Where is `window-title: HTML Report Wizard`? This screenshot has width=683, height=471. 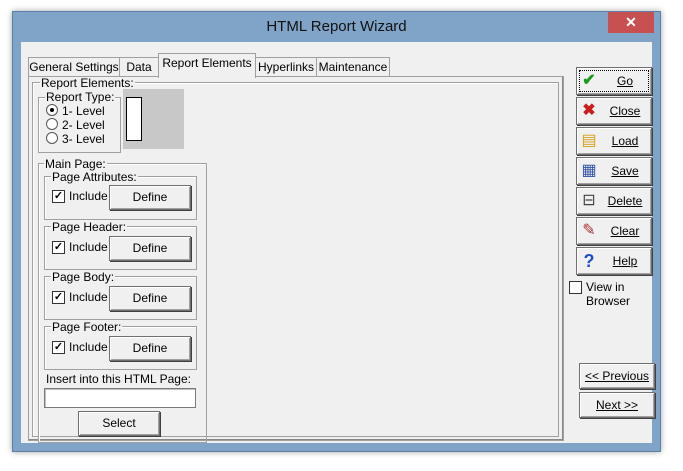
window-title: HTML Report Wizard is located at coordinates (336, 26).